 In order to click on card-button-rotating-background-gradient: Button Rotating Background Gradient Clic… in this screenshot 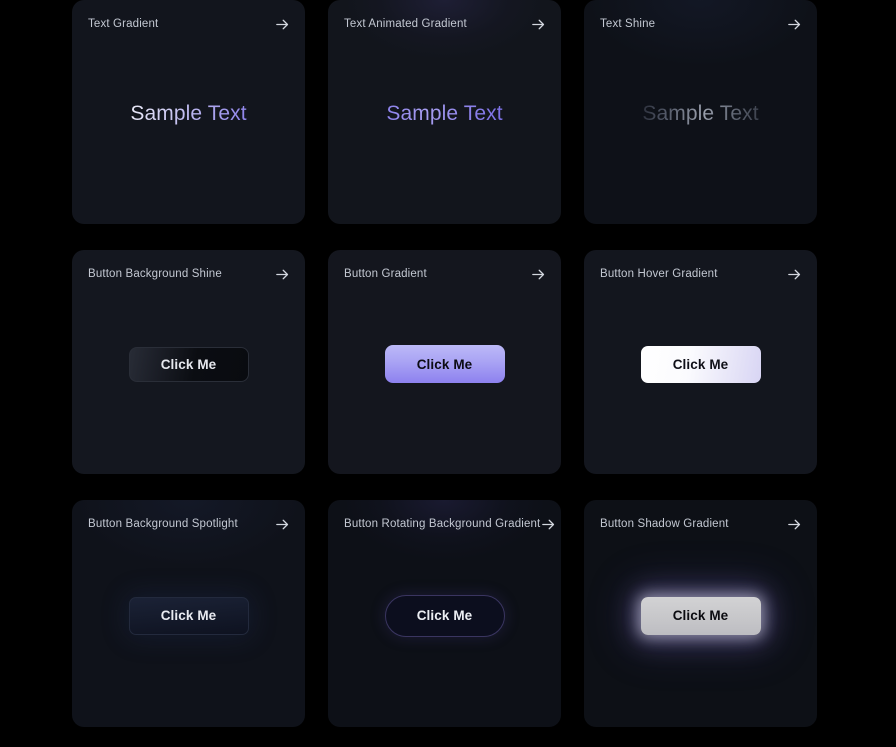, I will do `click(444, 613)`.